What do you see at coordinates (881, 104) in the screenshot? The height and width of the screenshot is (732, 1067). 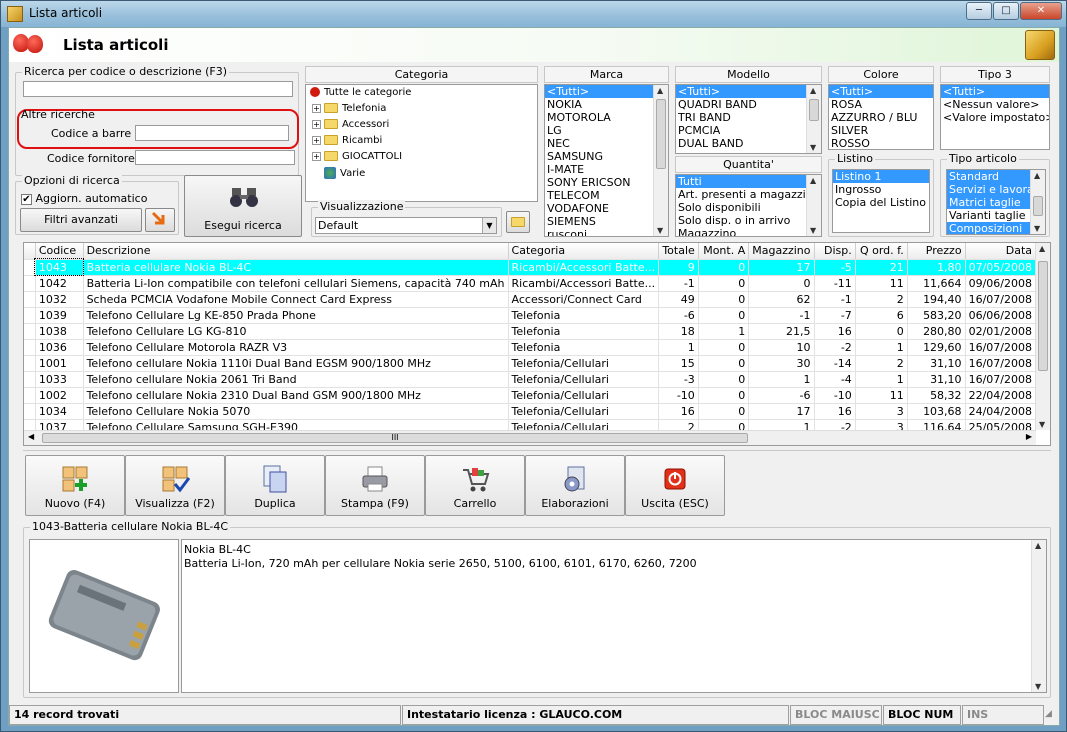 I see `list-item: ROSA` at bounding box center [881, 104].